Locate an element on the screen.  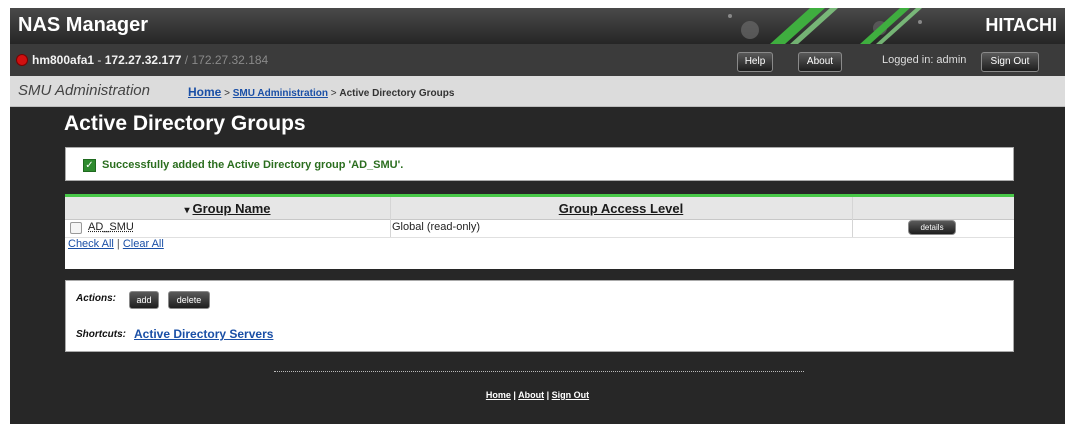
group-name-header-label: Group Name is located at coordinates (231, 208).